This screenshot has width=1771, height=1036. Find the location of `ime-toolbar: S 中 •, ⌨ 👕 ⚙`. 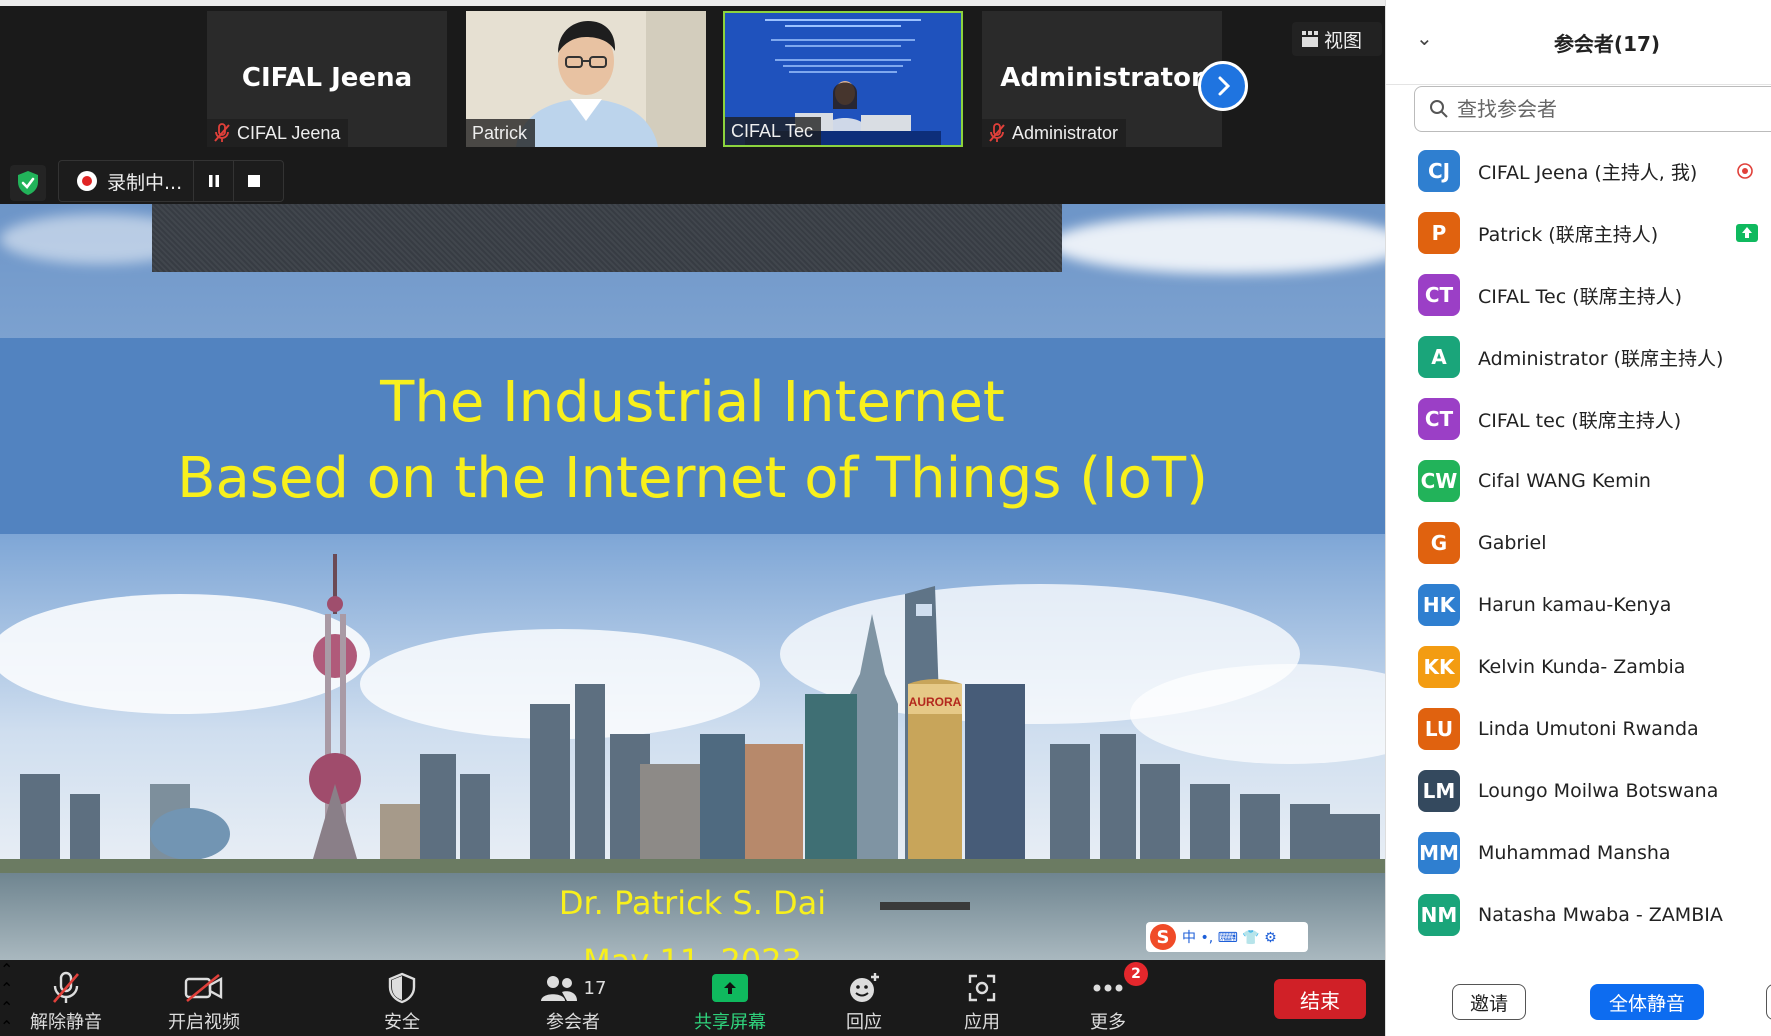

ime-toolbar: S 中 •, ⌨ 👕 ⚙ is located at coordinates (1227, 937).